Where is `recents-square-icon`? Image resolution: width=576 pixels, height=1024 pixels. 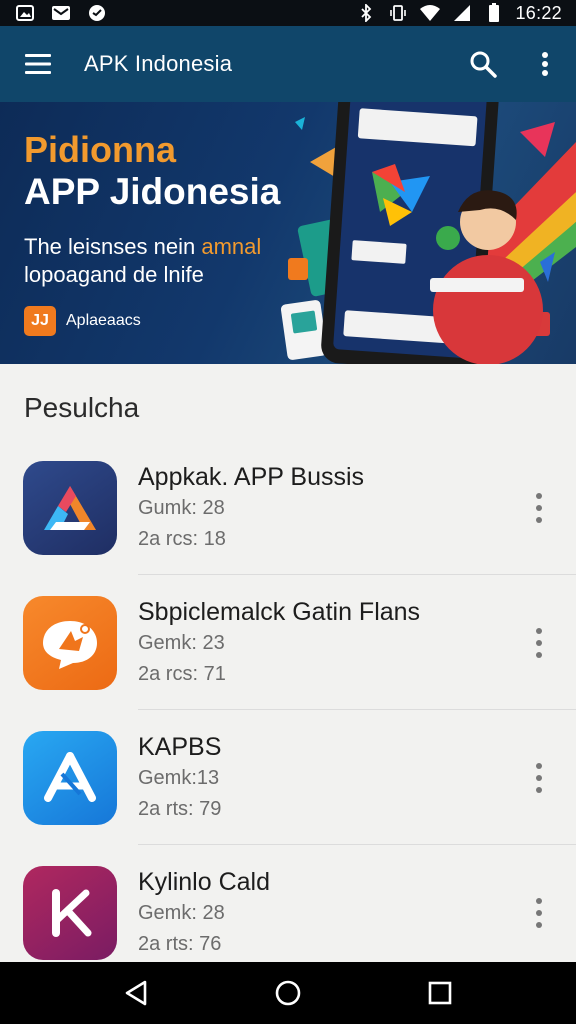
recents-square-icon is located at coordinates (440, 993).